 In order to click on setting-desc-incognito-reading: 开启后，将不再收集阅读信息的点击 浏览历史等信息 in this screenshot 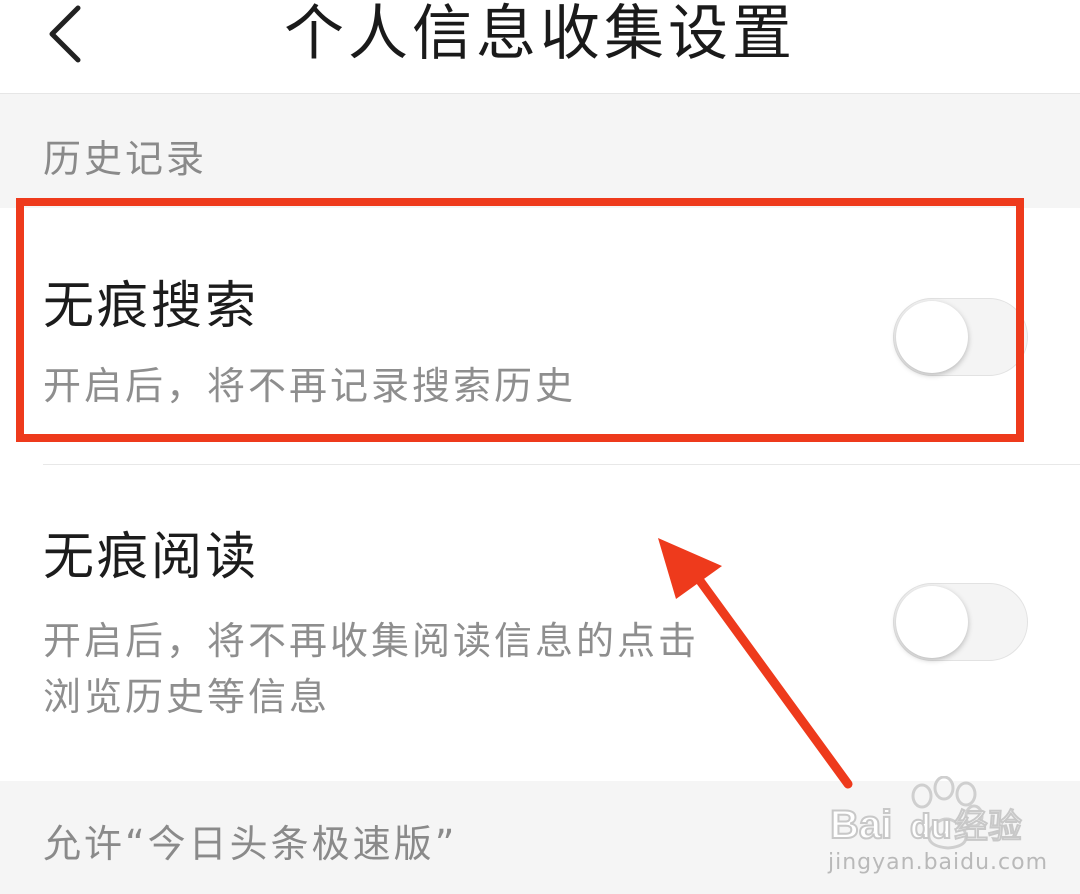, I will do `click(393, 669)`.